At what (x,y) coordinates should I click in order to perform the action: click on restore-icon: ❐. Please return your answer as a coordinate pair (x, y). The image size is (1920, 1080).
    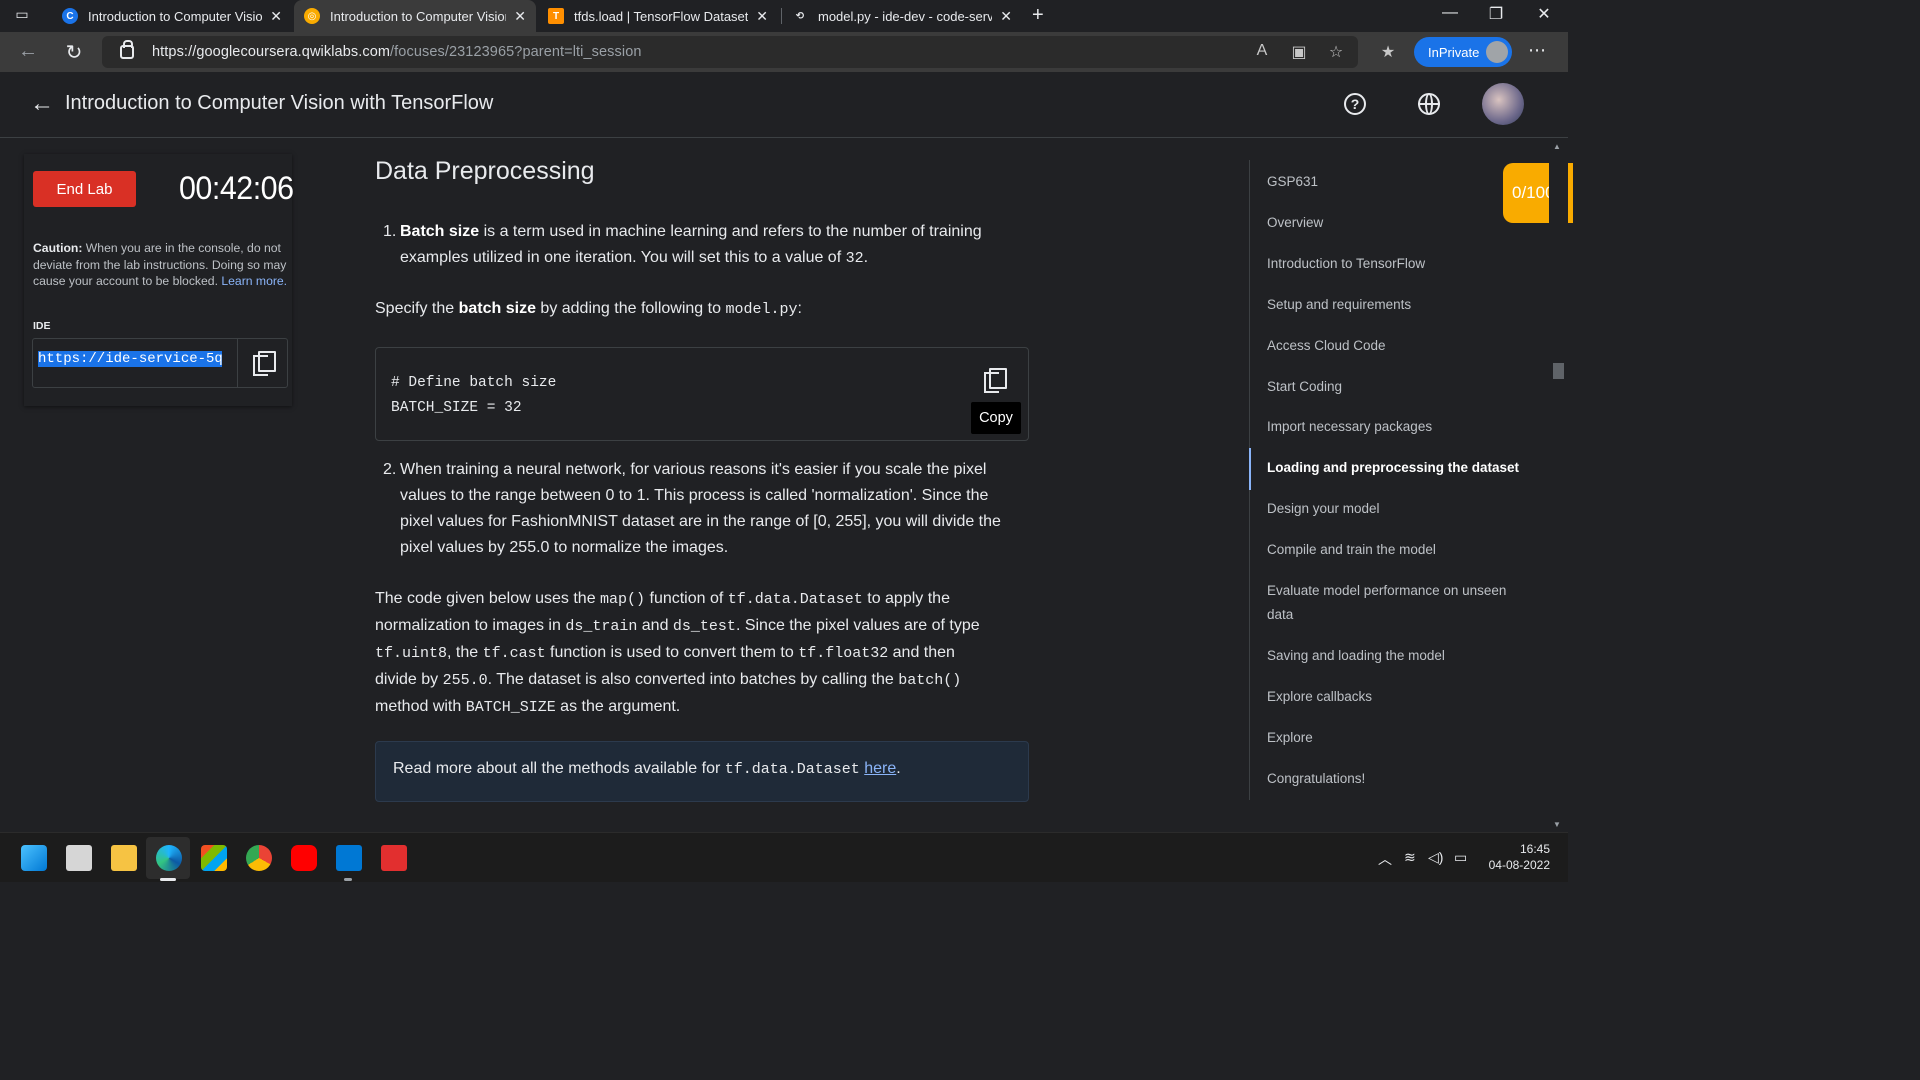
    Looking at the image, I should click on (1496, 14).